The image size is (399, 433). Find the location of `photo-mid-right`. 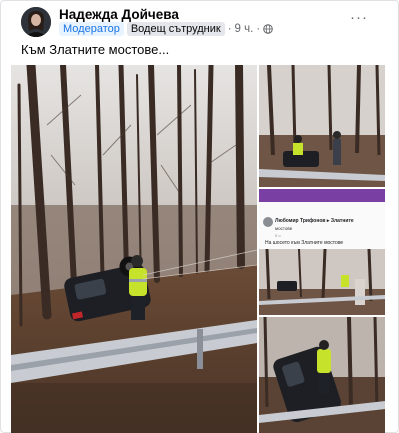

photo-mid-right is located at coordinates (322, 282).